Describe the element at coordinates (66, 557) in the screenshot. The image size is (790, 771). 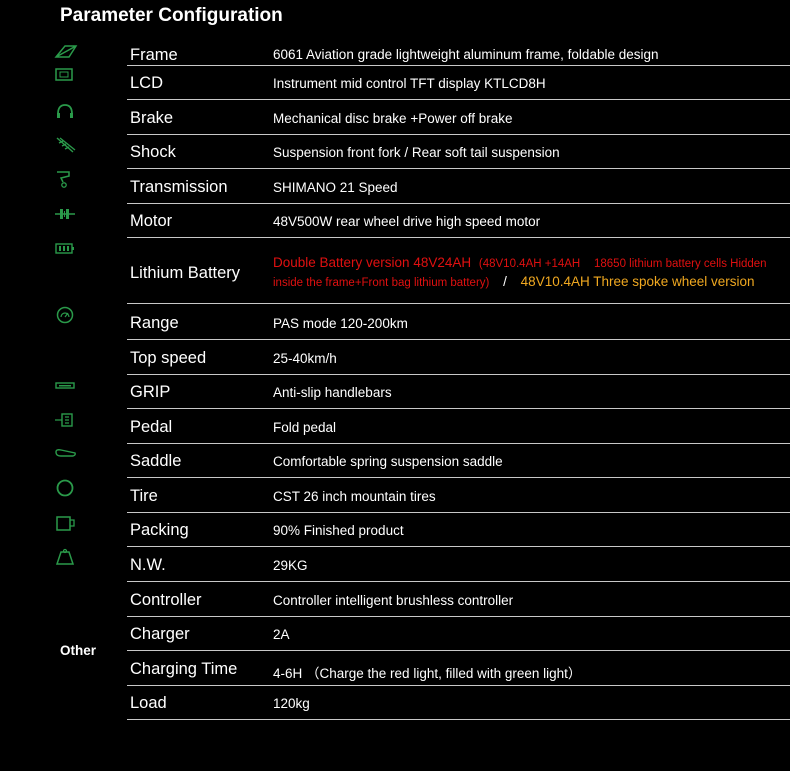
I see `weight-icon` at that location.